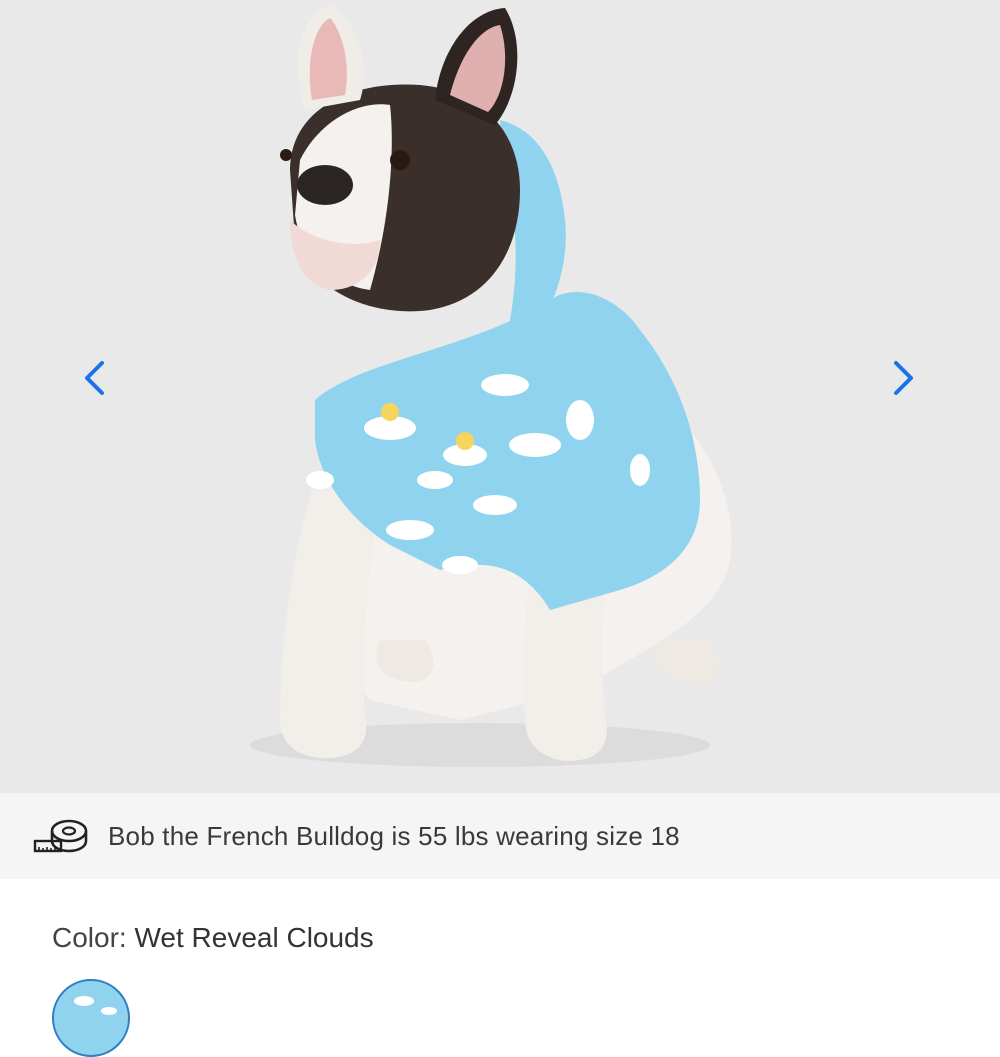 Image resolution: width=1000 pixels, height=1057 pixels. I want to click on color-label: Color:, so click(89, 937).